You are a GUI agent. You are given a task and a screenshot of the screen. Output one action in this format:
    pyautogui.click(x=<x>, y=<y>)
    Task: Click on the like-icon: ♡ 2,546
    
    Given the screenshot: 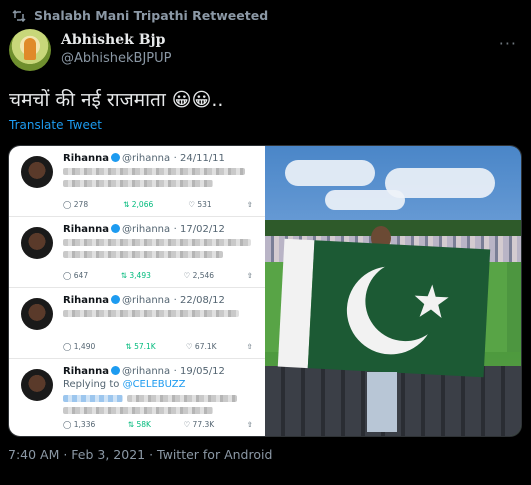 What is the action you would take?
    pyautogui.click(x=199, y=275)
    